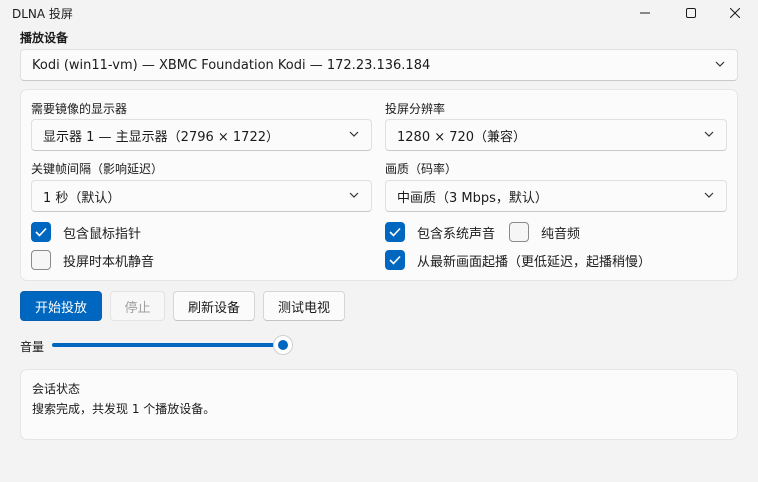 This screenshot has height=482, width=758. What do you see at coordinates (415, 109) in the screenshot?
I see `resolution-label: 投屏分辨率` at bounding box center [415, 109].